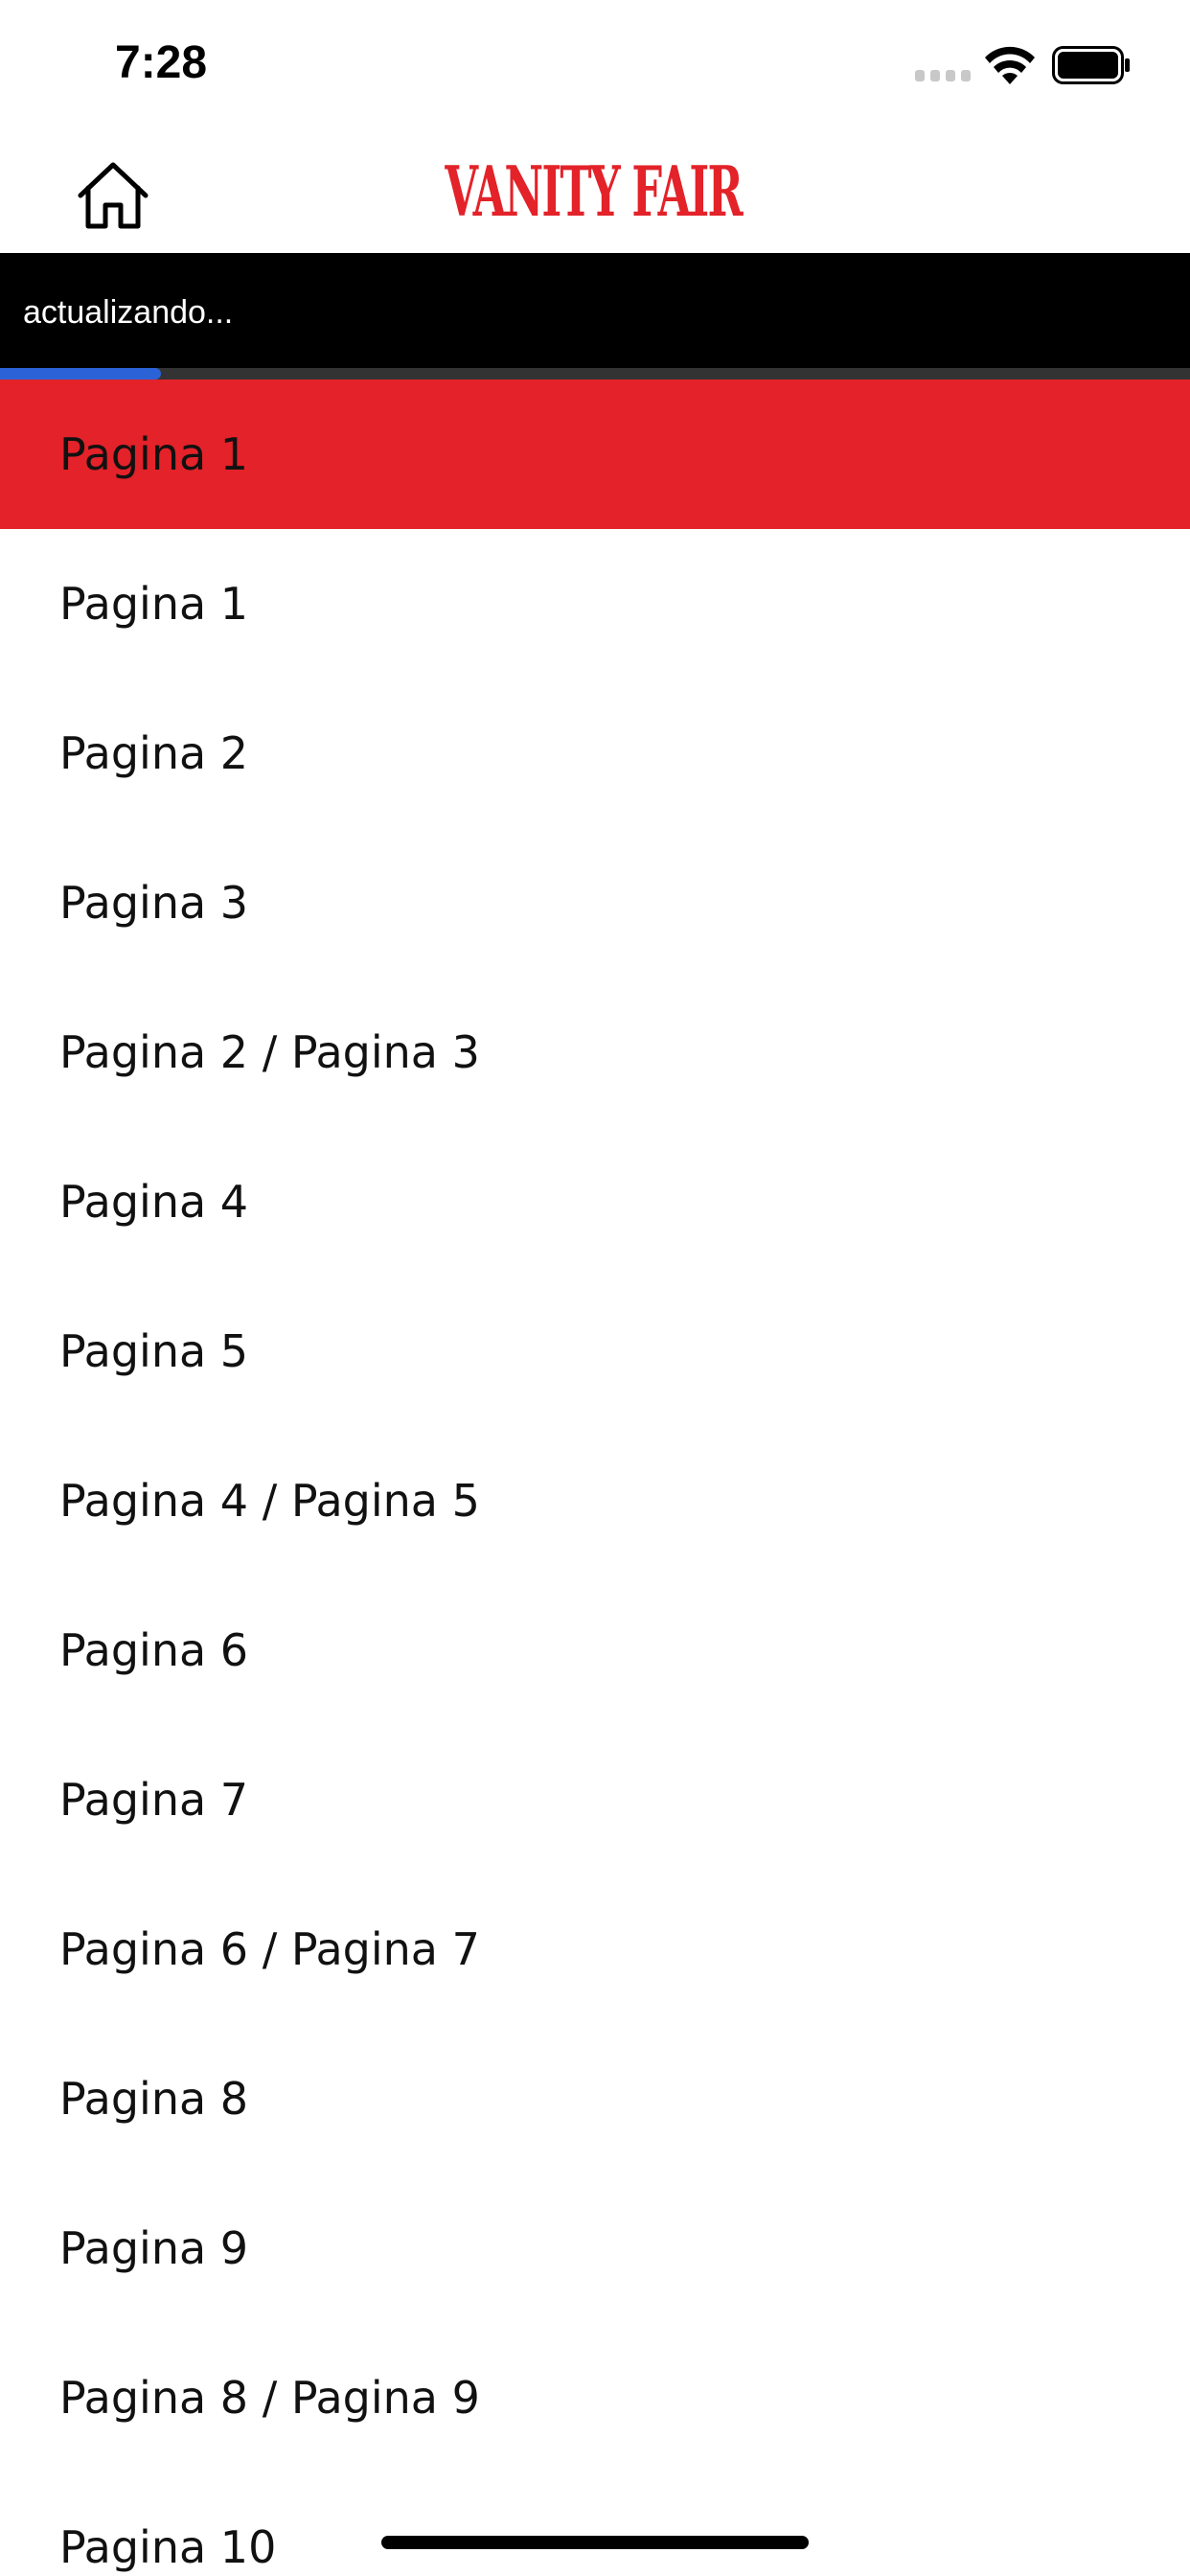 The image size is (1190, 2576). I want to click on page-list-item: Pagina 1, so click(595, 603).